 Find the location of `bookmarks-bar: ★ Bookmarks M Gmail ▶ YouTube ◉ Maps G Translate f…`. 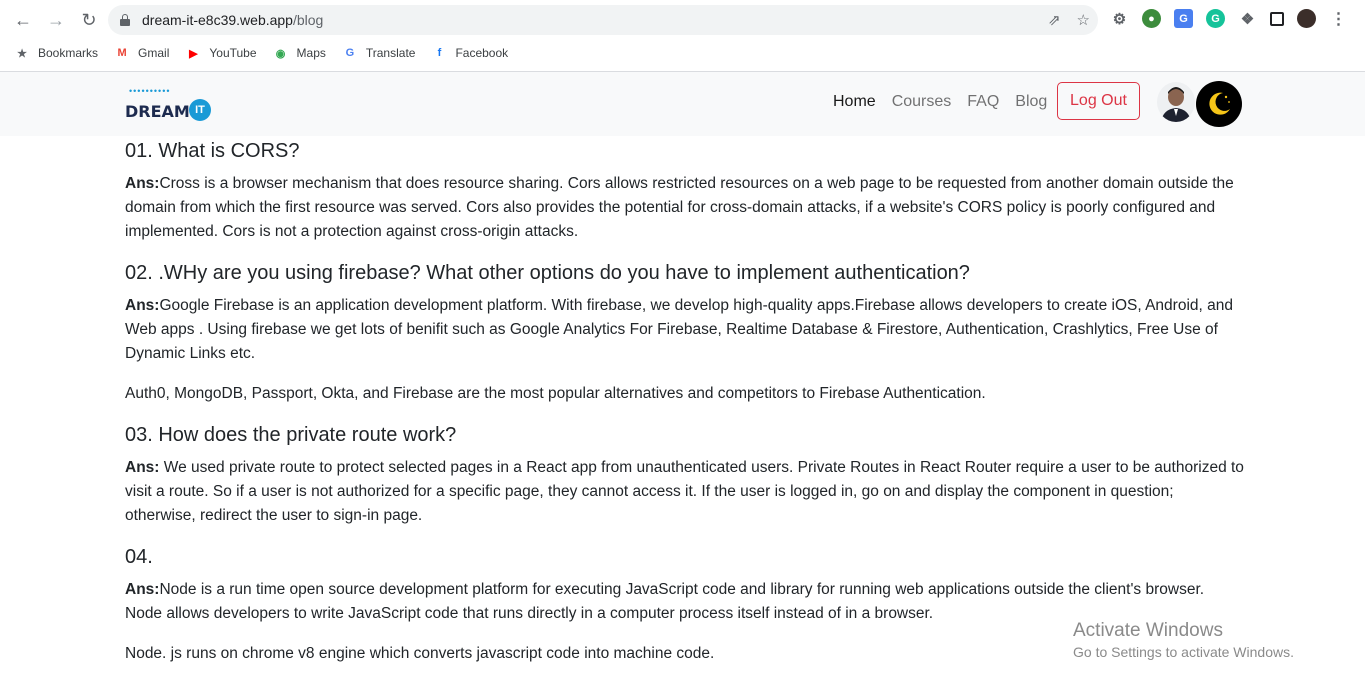

bookmarks-bar: ★ Bookmarks M Gmail ▶ YouTube ◉ Maps G Translate f… is located at coordinates (682, 53).